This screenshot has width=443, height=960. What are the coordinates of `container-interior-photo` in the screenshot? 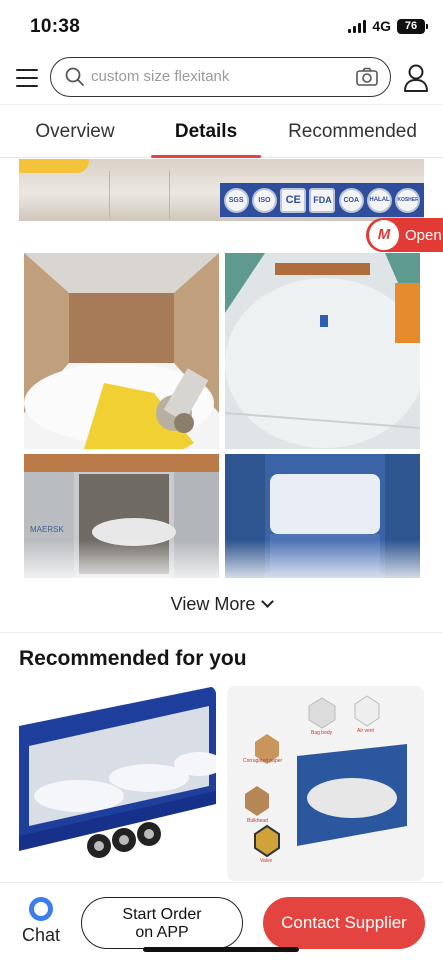 It's located at (121, 351).